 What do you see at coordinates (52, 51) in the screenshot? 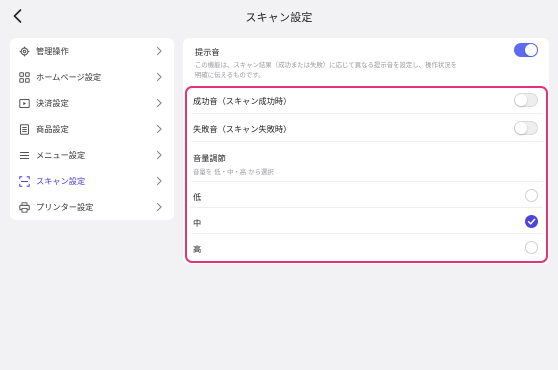
I see `sidebar-item-label: 管理操作` at bounding box center [52, 51].